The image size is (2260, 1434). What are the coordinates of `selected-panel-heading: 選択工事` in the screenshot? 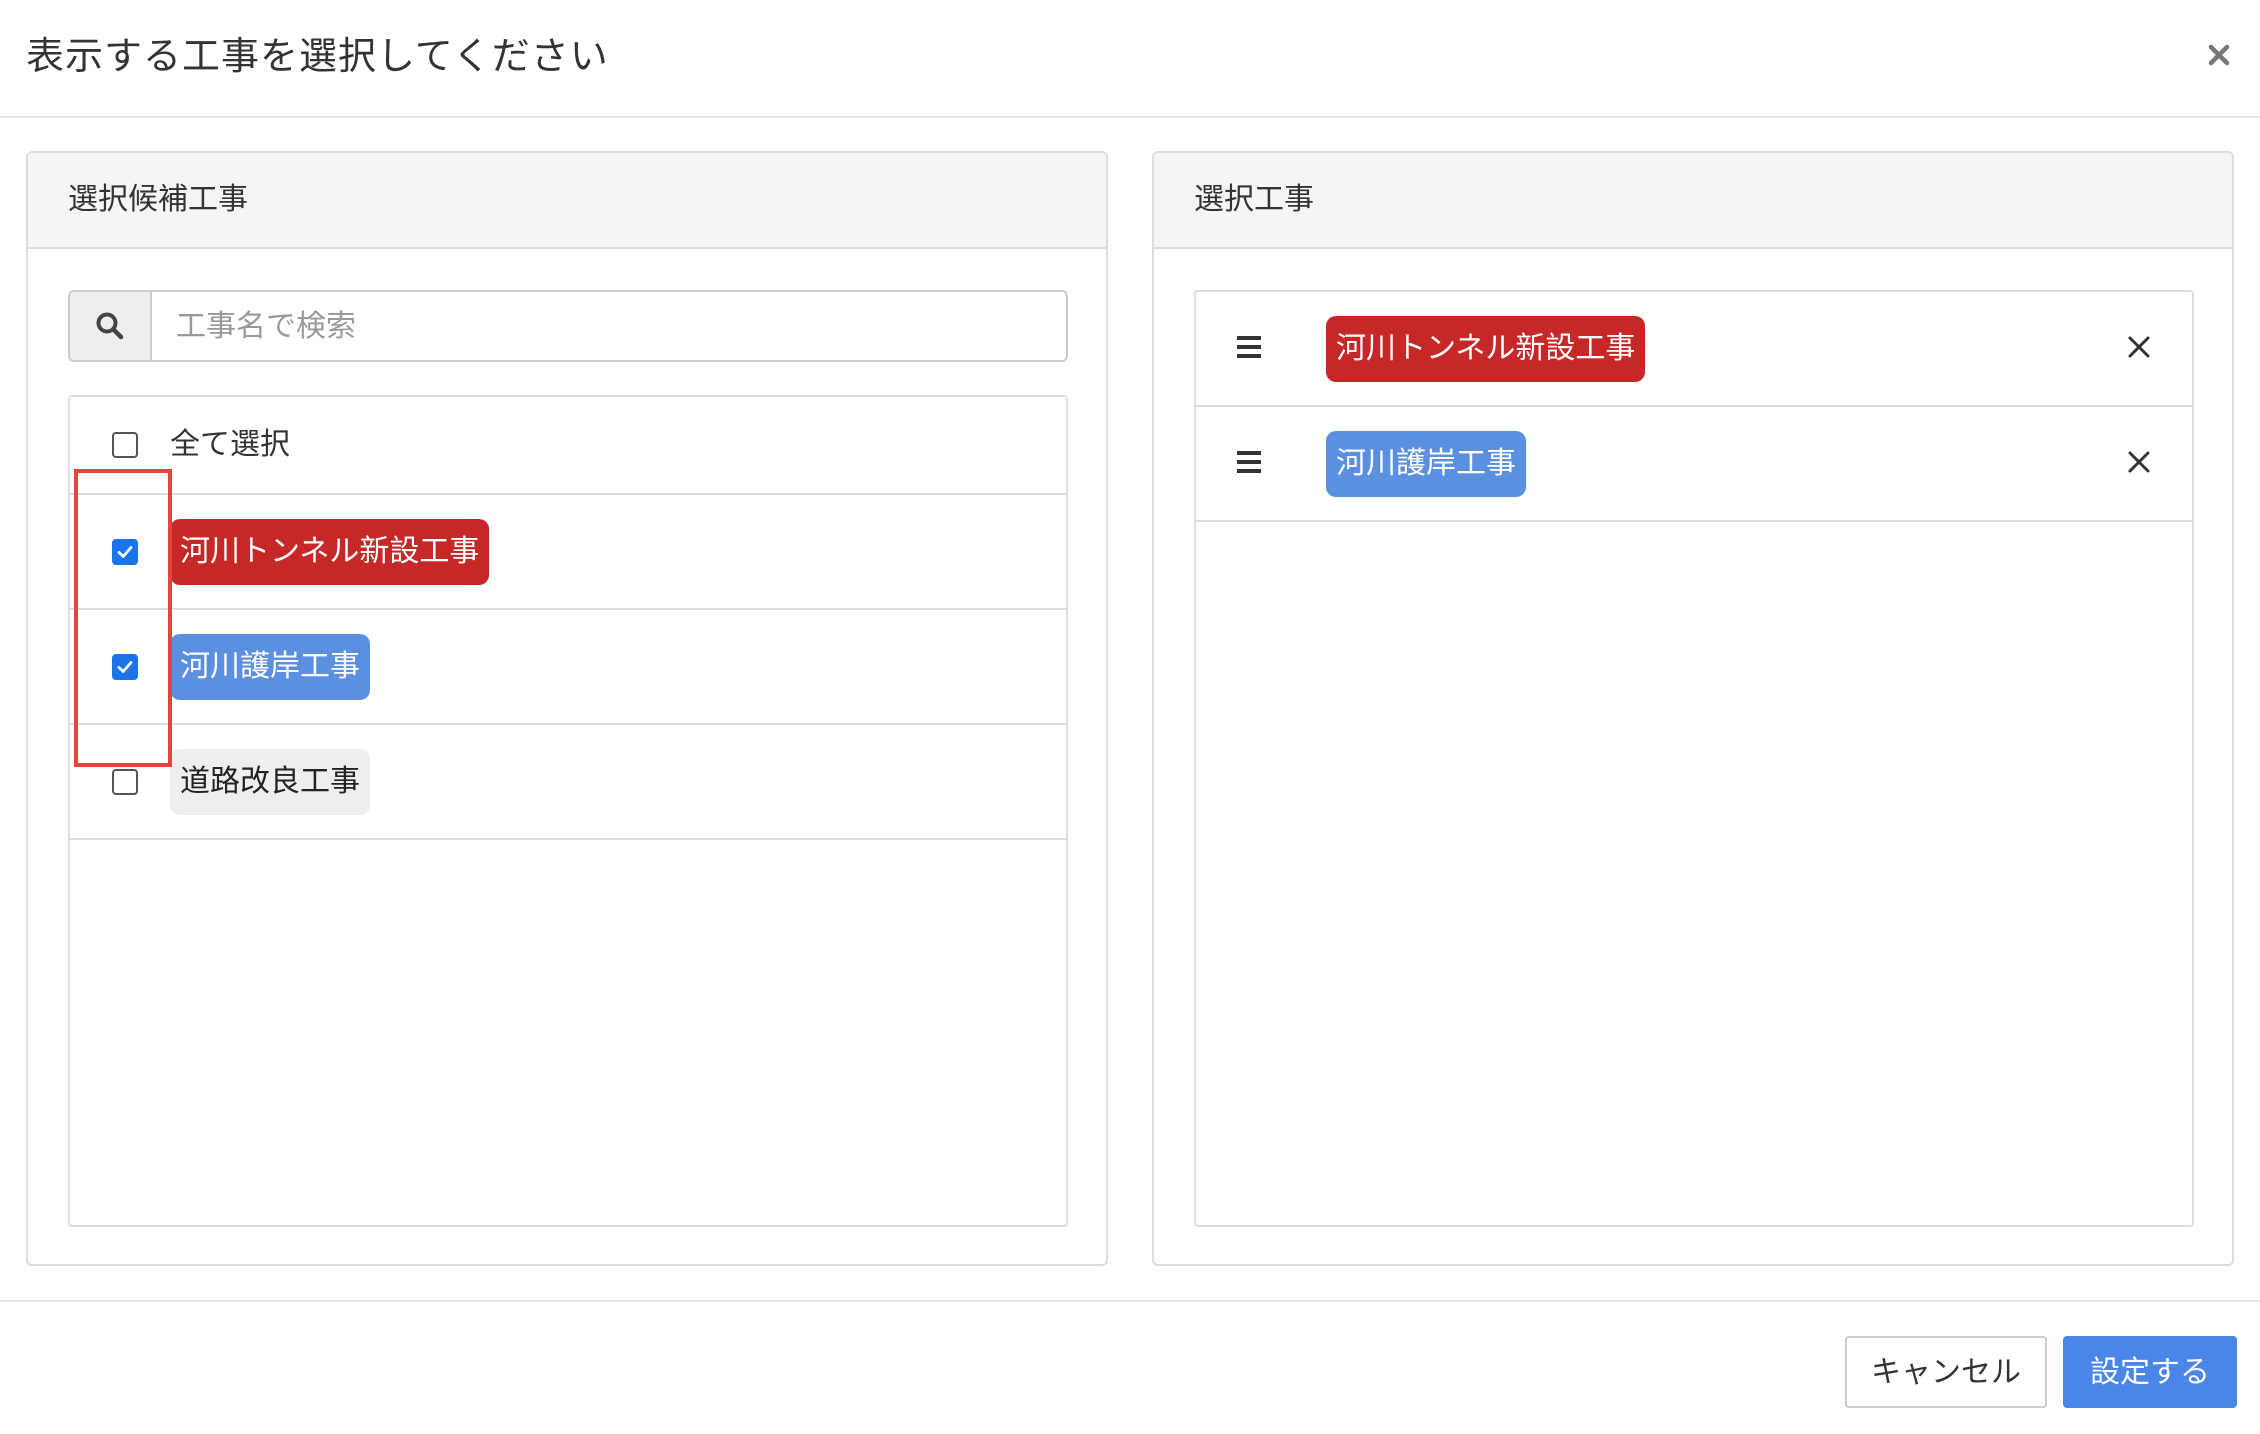 It's located at (1693, 201).